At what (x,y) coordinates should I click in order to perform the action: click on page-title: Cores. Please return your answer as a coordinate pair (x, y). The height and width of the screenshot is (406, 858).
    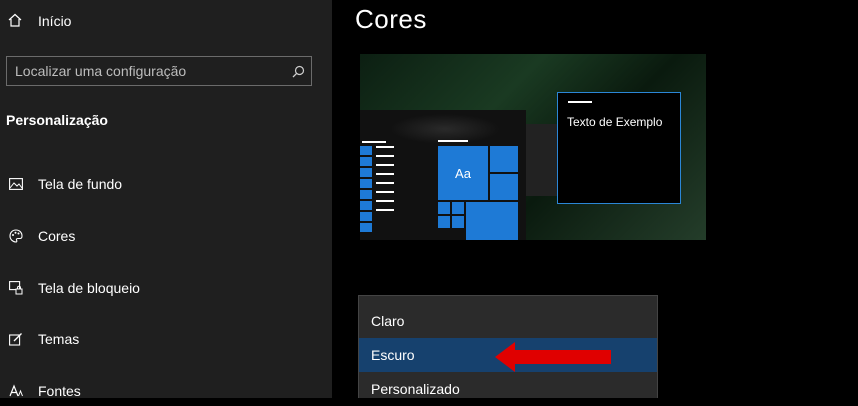
    Looking at the image, I should click on (391, 19).